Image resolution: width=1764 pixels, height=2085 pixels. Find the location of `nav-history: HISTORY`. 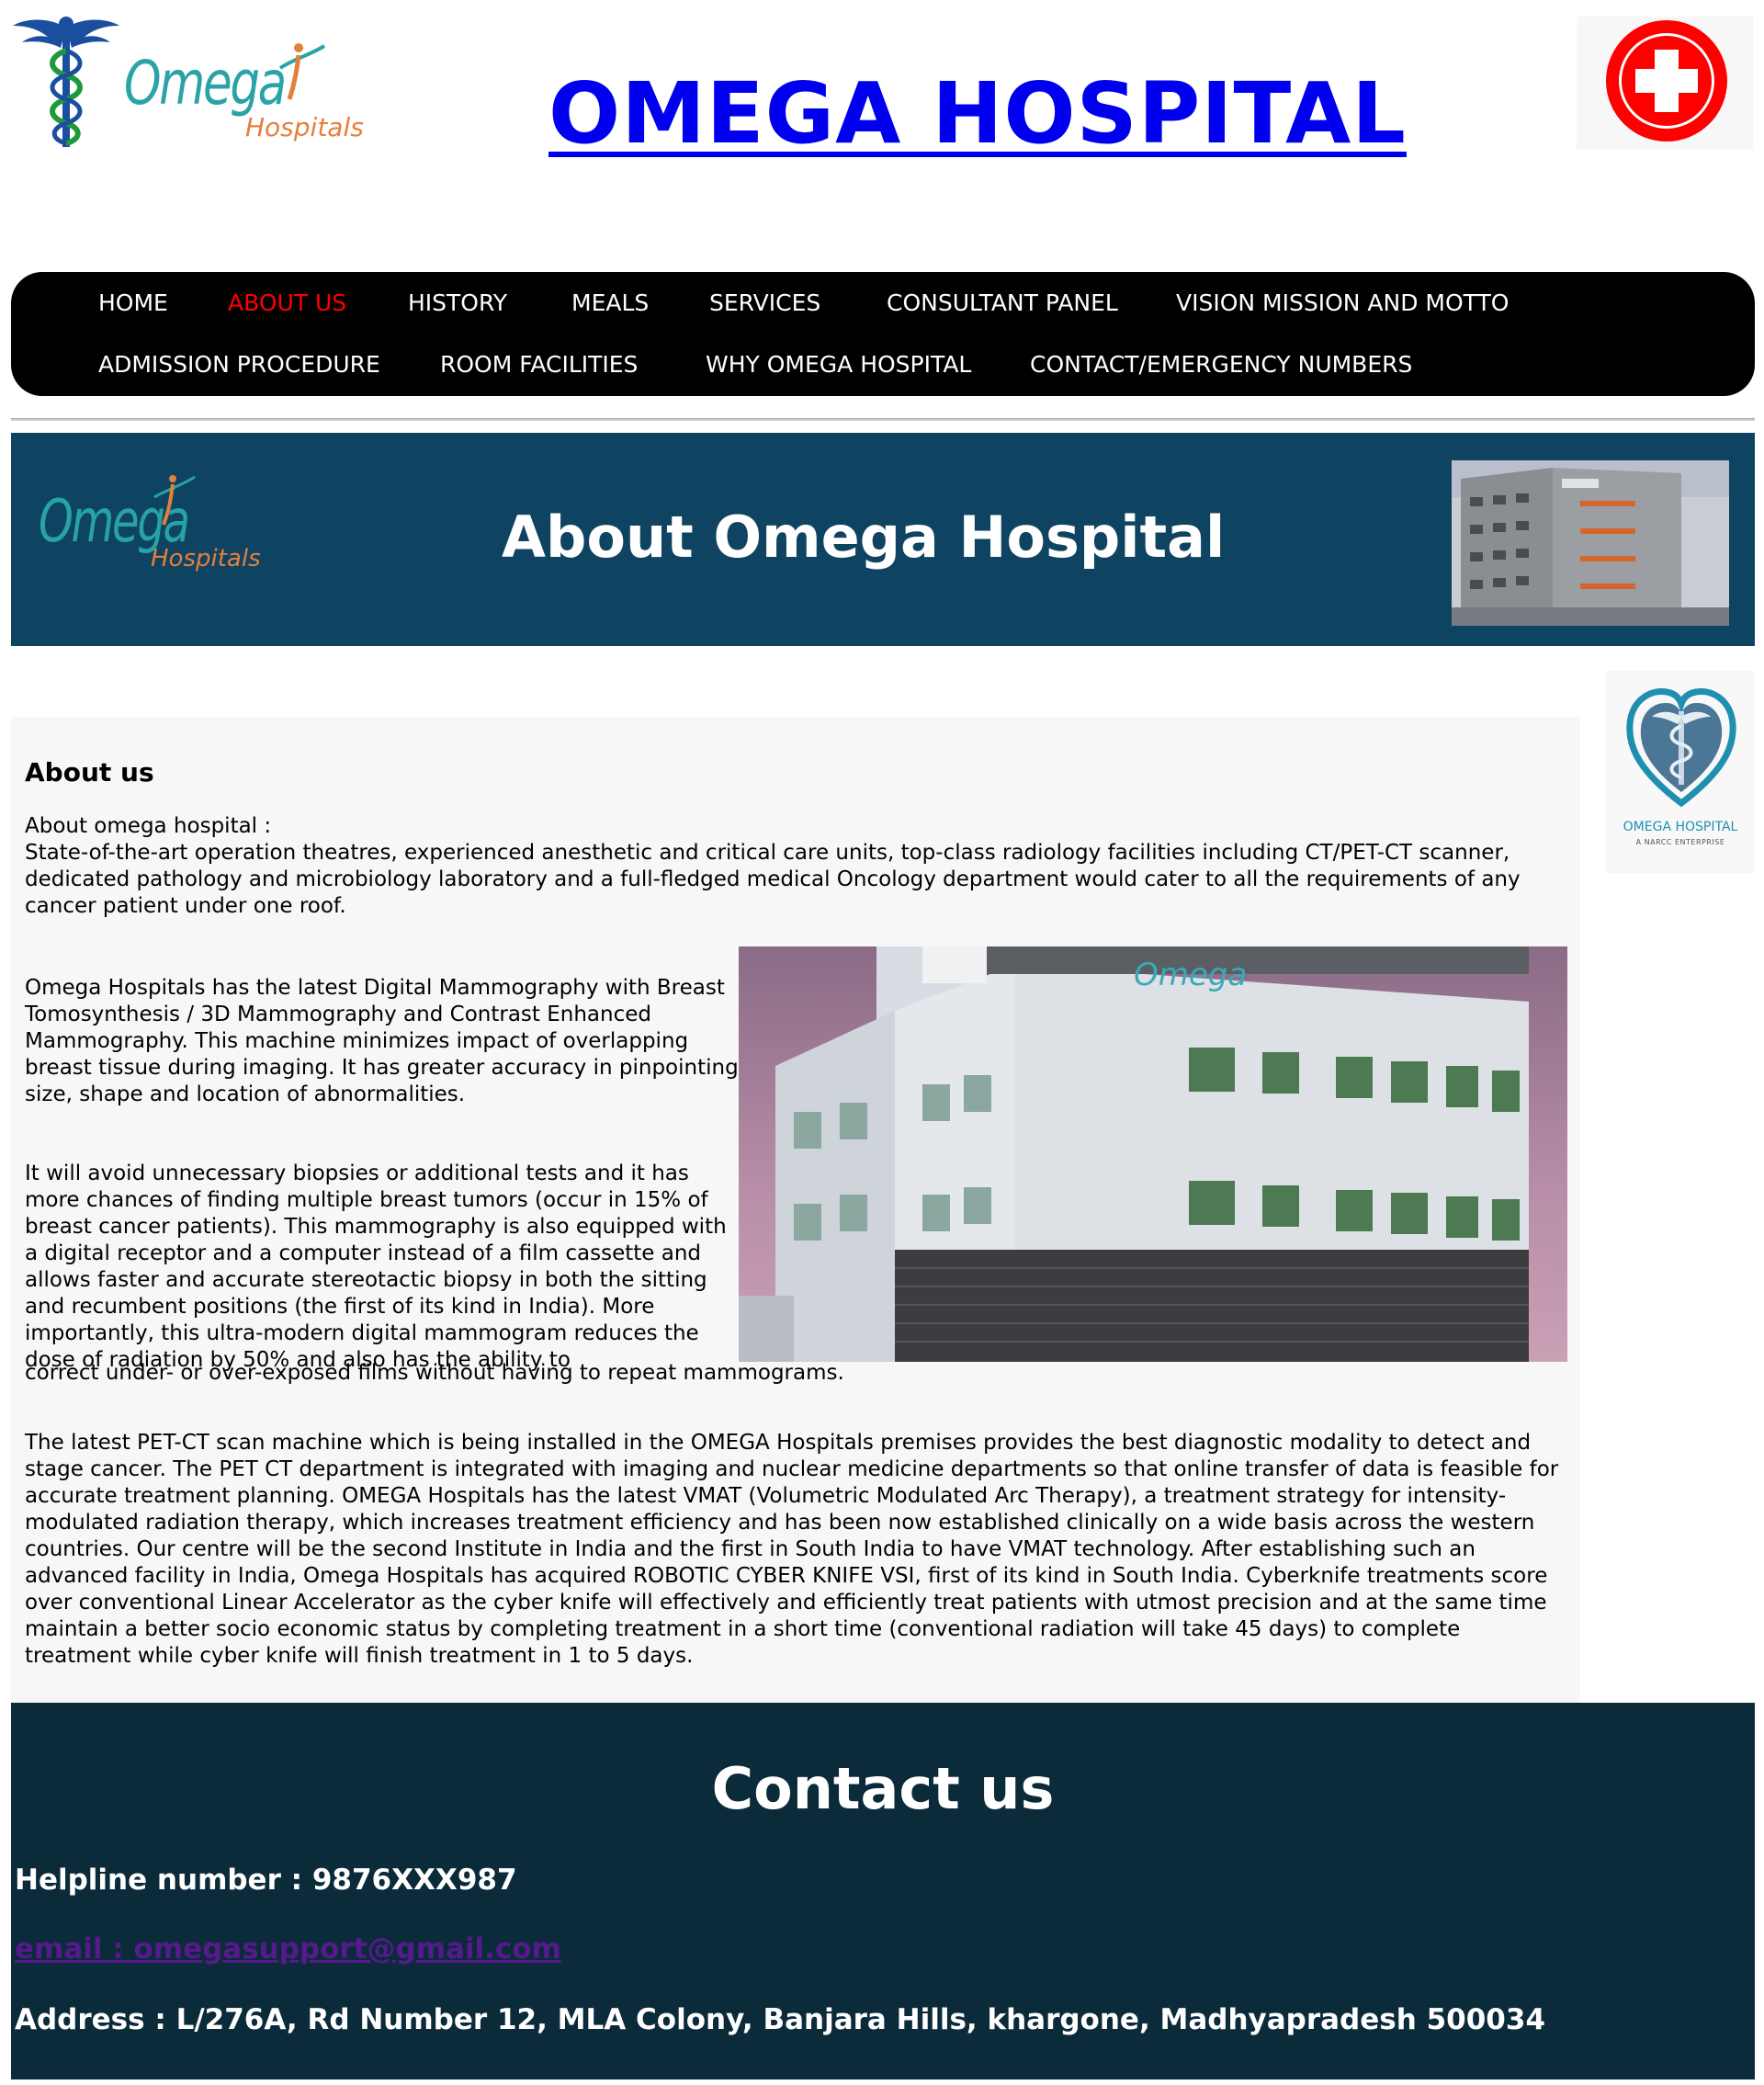

nav-history: HISTORY is located at coordinates (458, 303).